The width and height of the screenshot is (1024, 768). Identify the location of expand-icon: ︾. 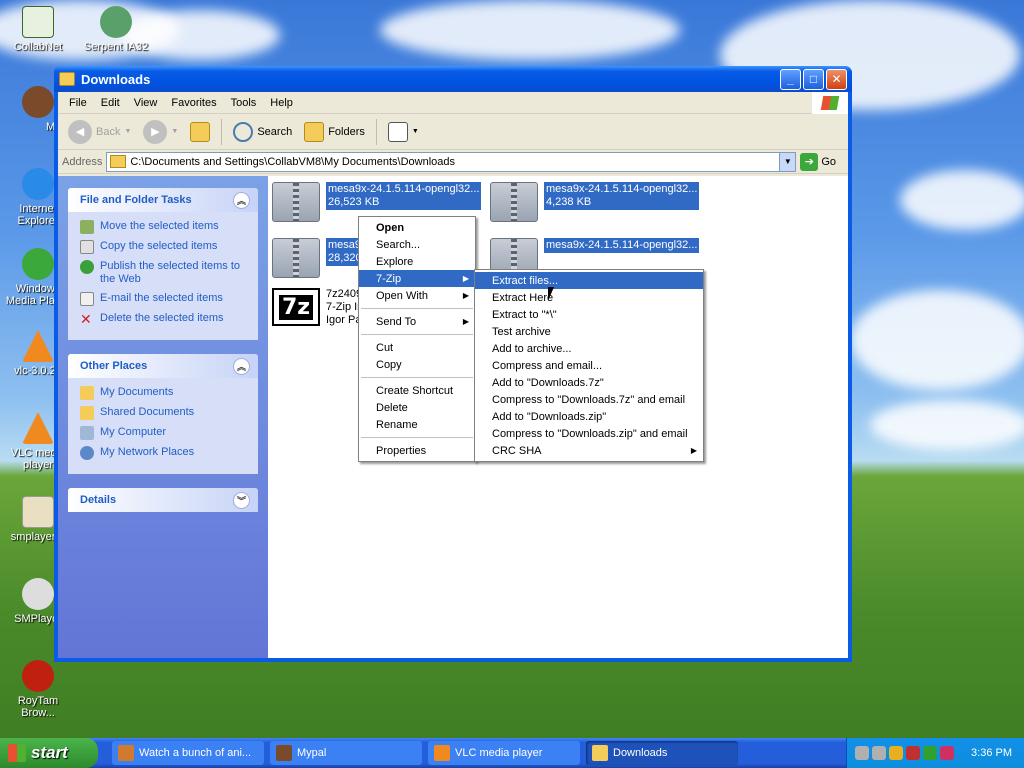
(241, 500).